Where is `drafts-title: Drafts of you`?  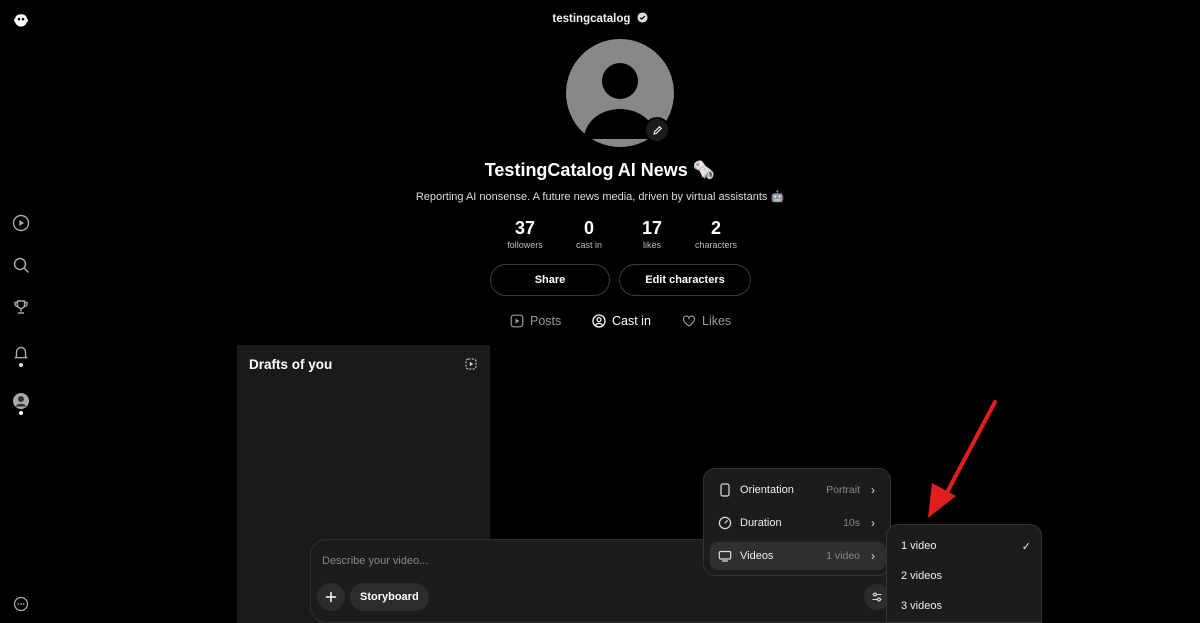
drafts-title: Drafts of you is located at coordinates (291, 364).